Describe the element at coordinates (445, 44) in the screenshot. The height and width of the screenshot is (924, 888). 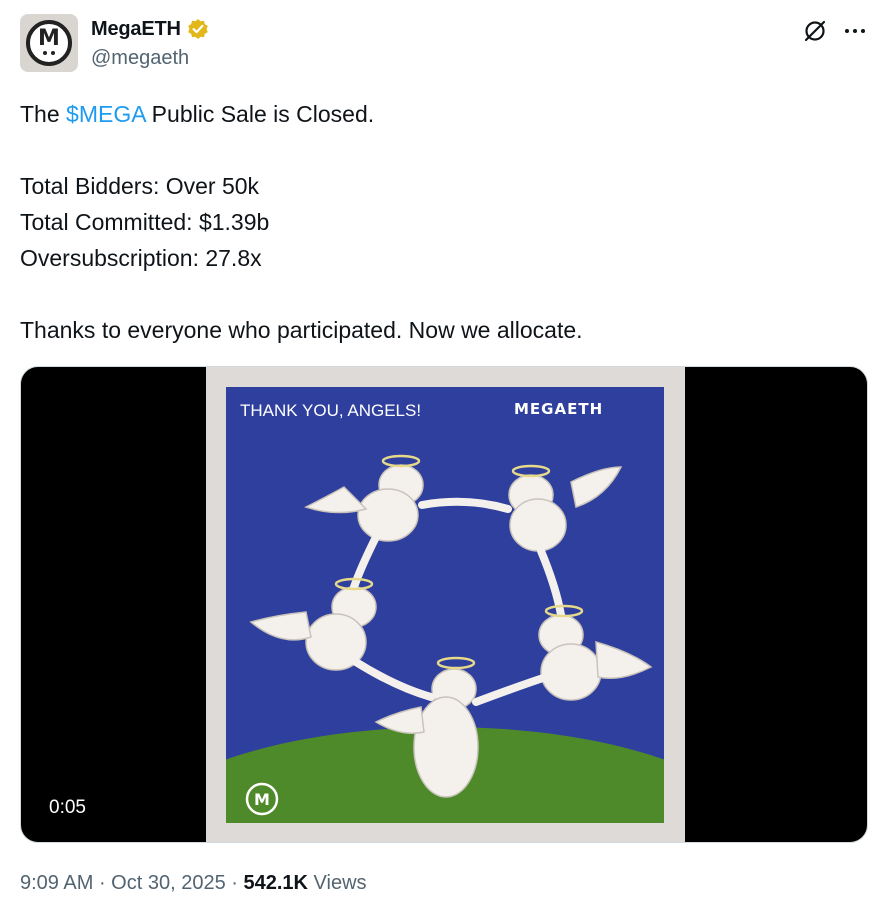
I see `tweet-header: M MegaETH @megaeth` at that location.